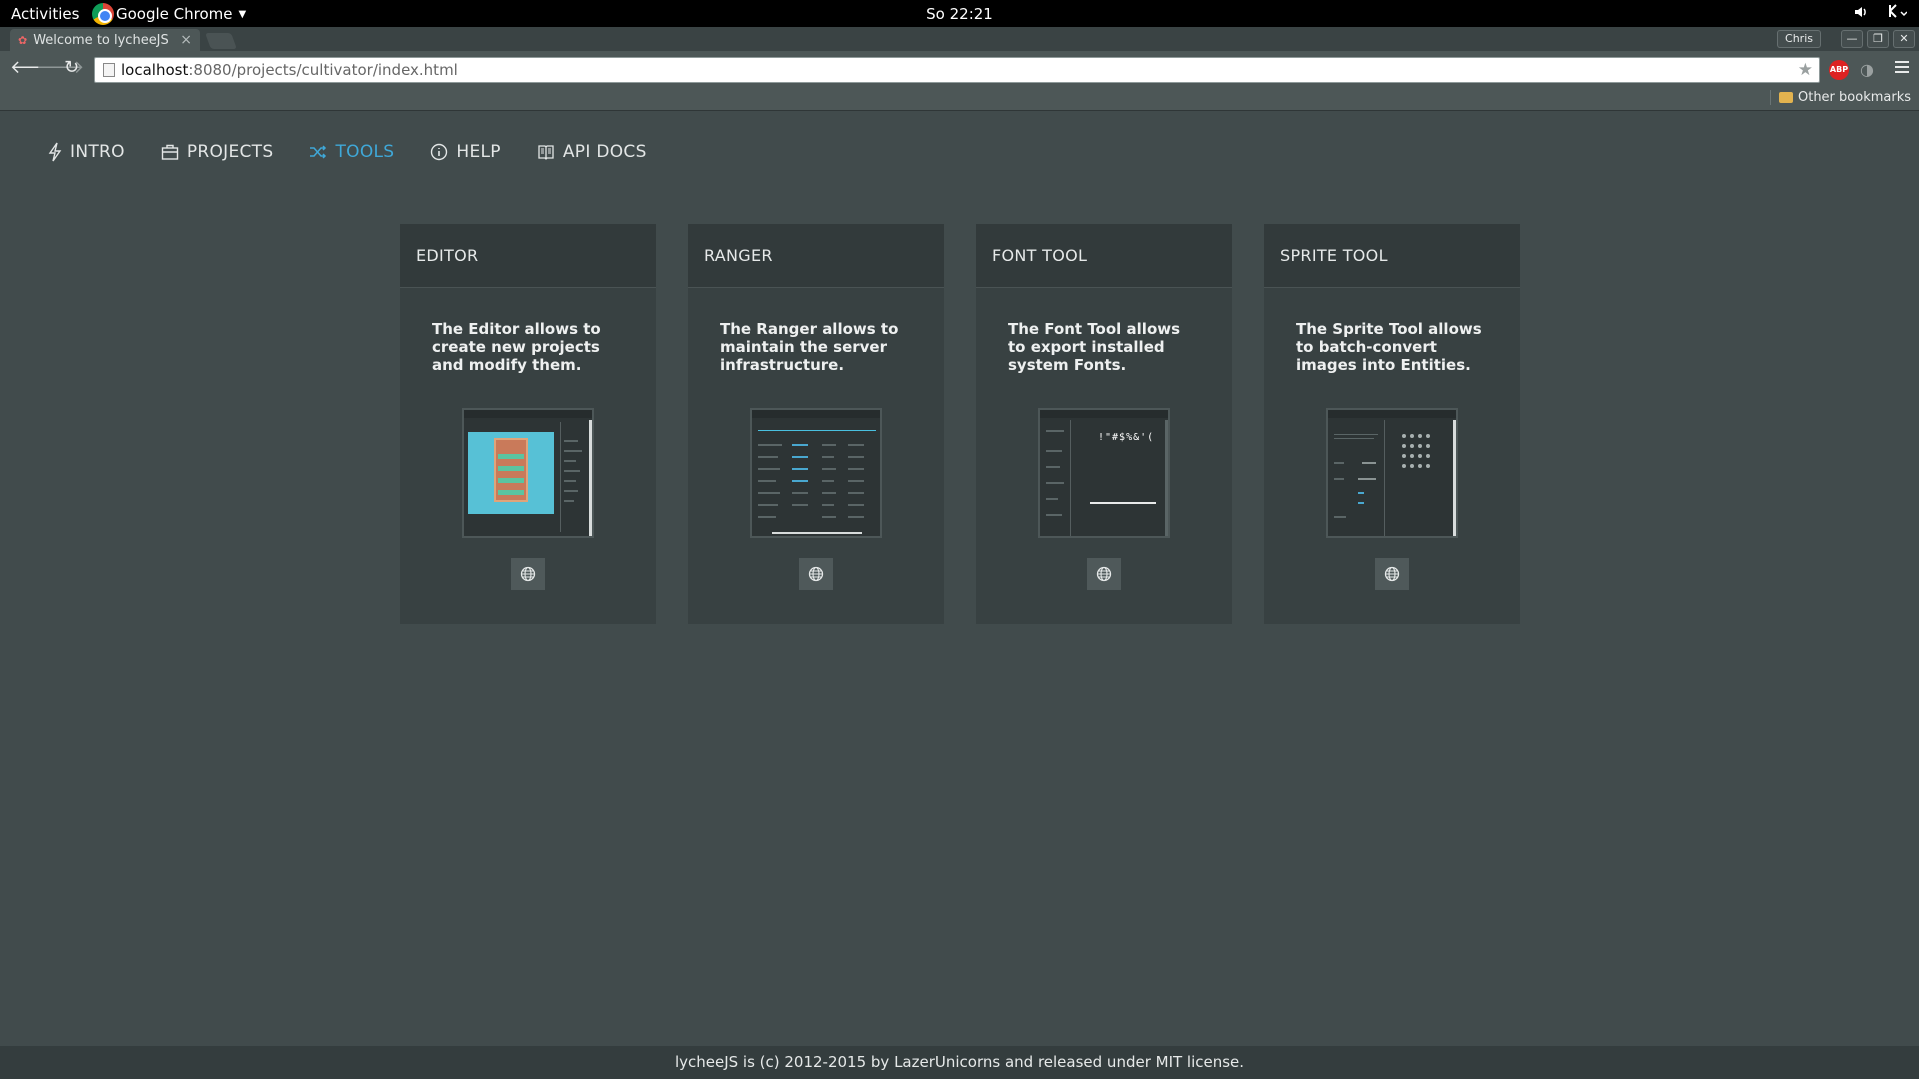 The image size is (1919, 1079). What do you see at coordinates (1880, 12) in the screenshot?
I see `system-tray` at bounding box center [1880, 12].